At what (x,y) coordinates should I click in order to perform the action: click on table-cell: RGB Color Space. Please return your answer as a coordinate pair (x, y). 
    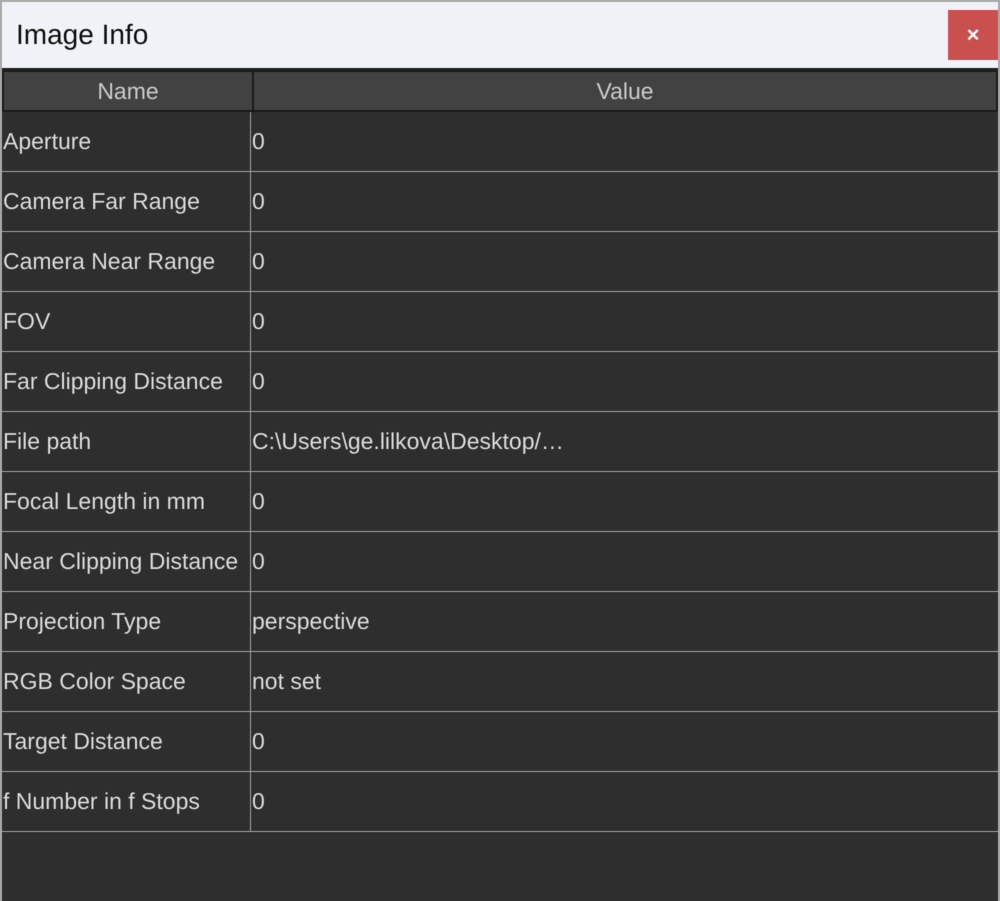
    Looking at the image, I should click on (126, 681).